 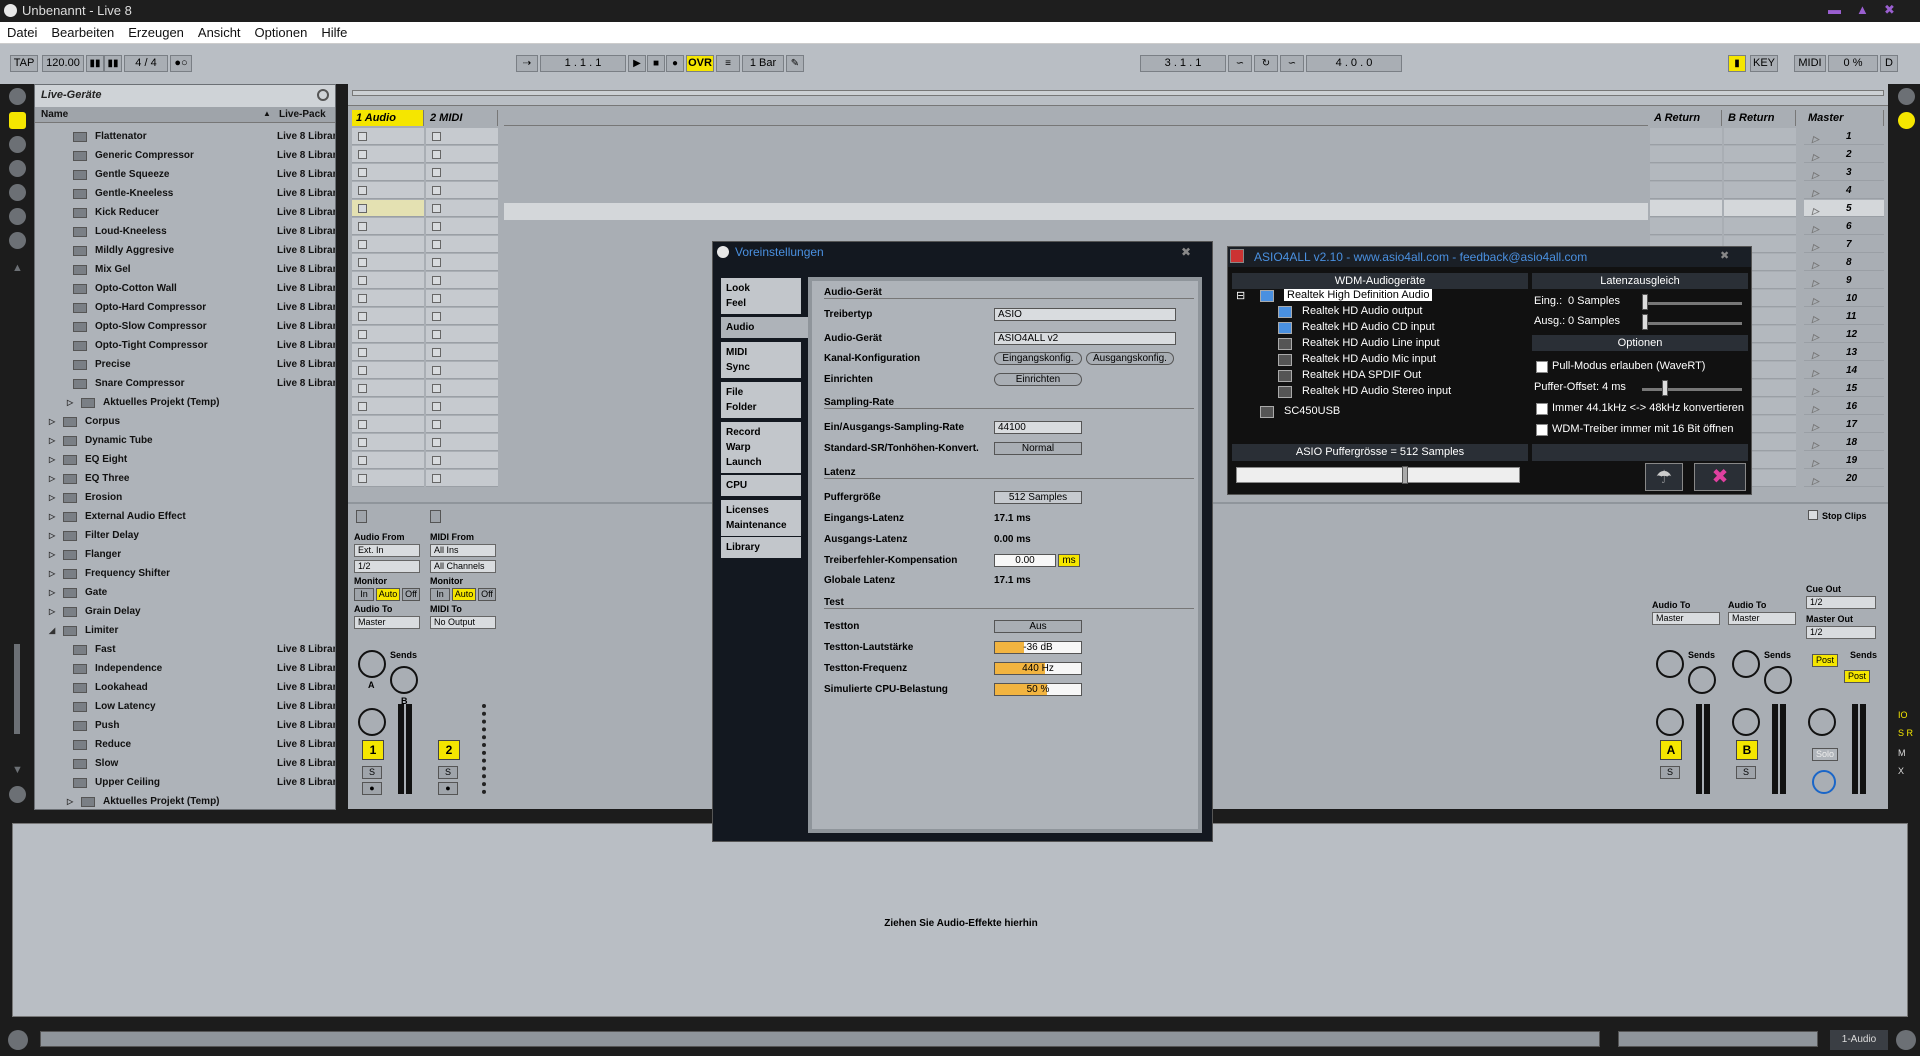 I want to click on audio-monitor-off: Off, so click(x=411, y=594).